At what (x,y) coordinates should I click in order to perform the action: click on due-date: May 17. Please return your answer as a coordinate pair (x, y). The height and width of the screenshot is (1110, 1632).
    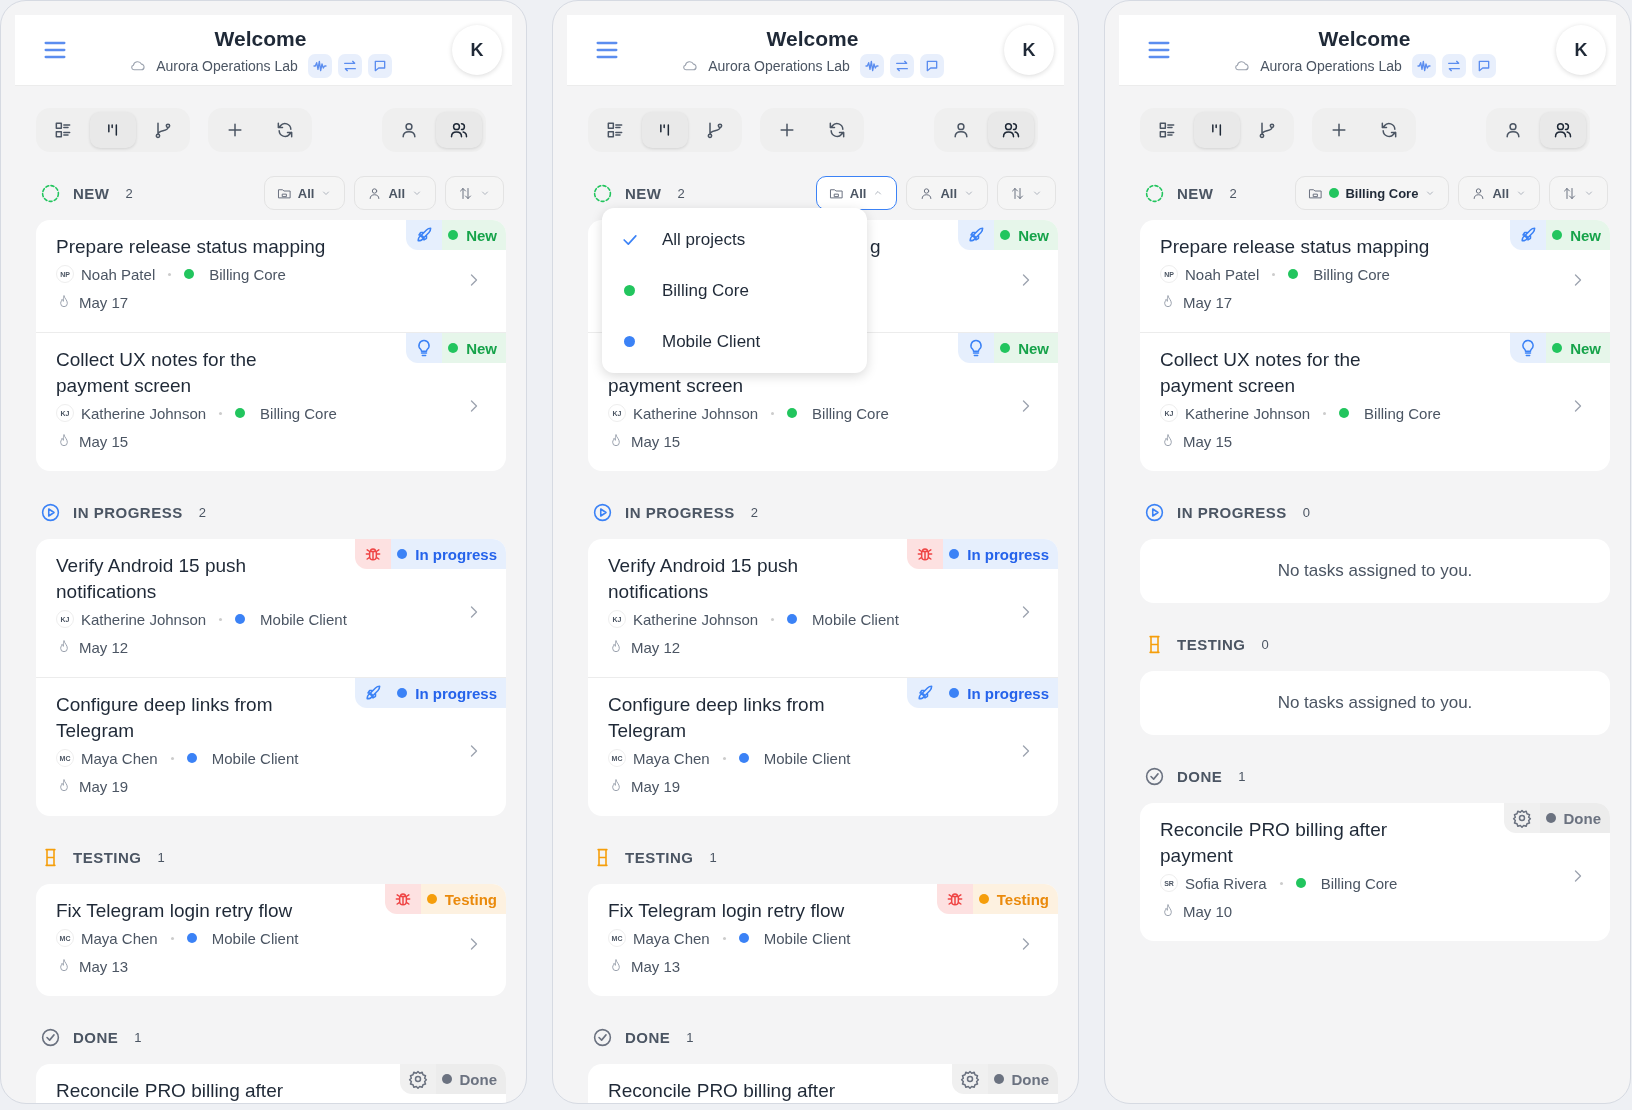
    Looking at the image, I should click on (1208, 302).